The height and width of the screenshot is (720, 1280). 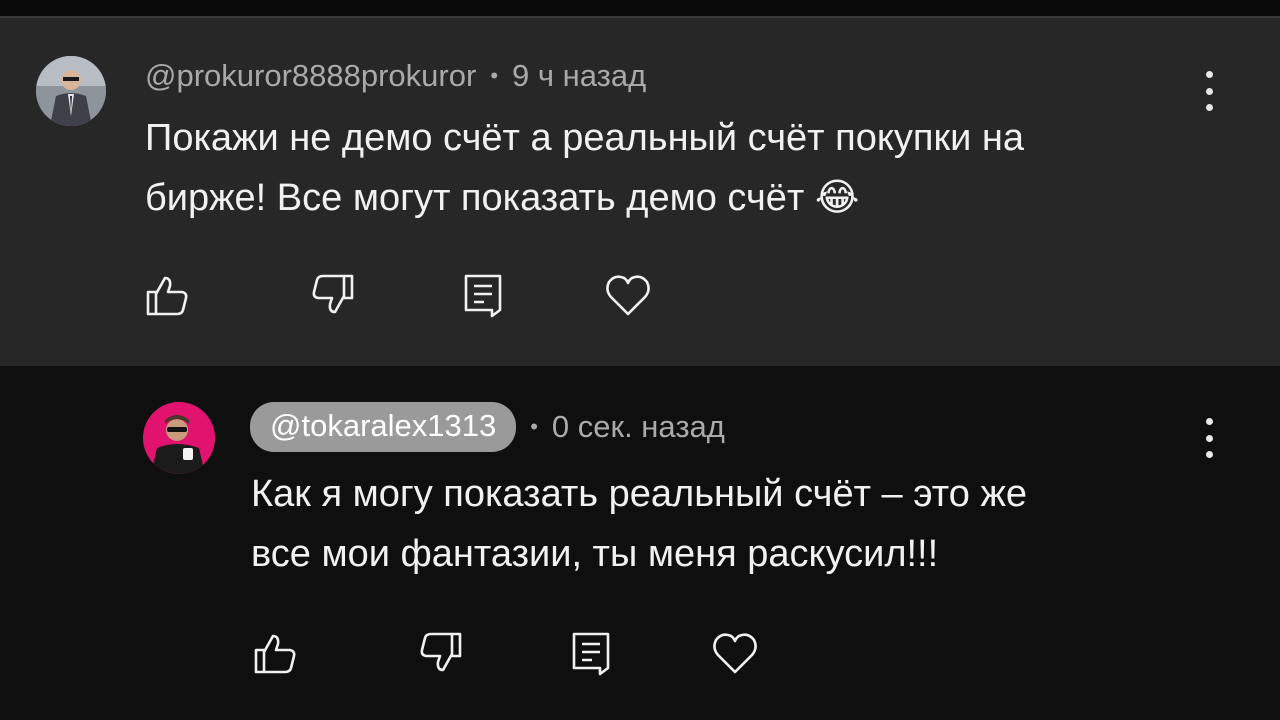 I want to click on comment-time: 9 ч назад, so click(x=579, y=76).